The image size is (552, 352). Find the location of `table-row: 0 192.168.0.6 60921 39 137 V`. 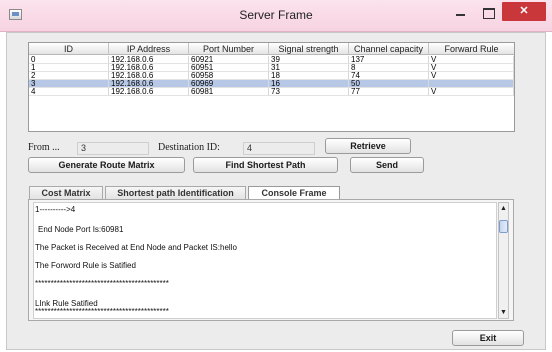

table-row: 0 192.168.0.6 60921 39 137 V is located at coordinates (271, 60).